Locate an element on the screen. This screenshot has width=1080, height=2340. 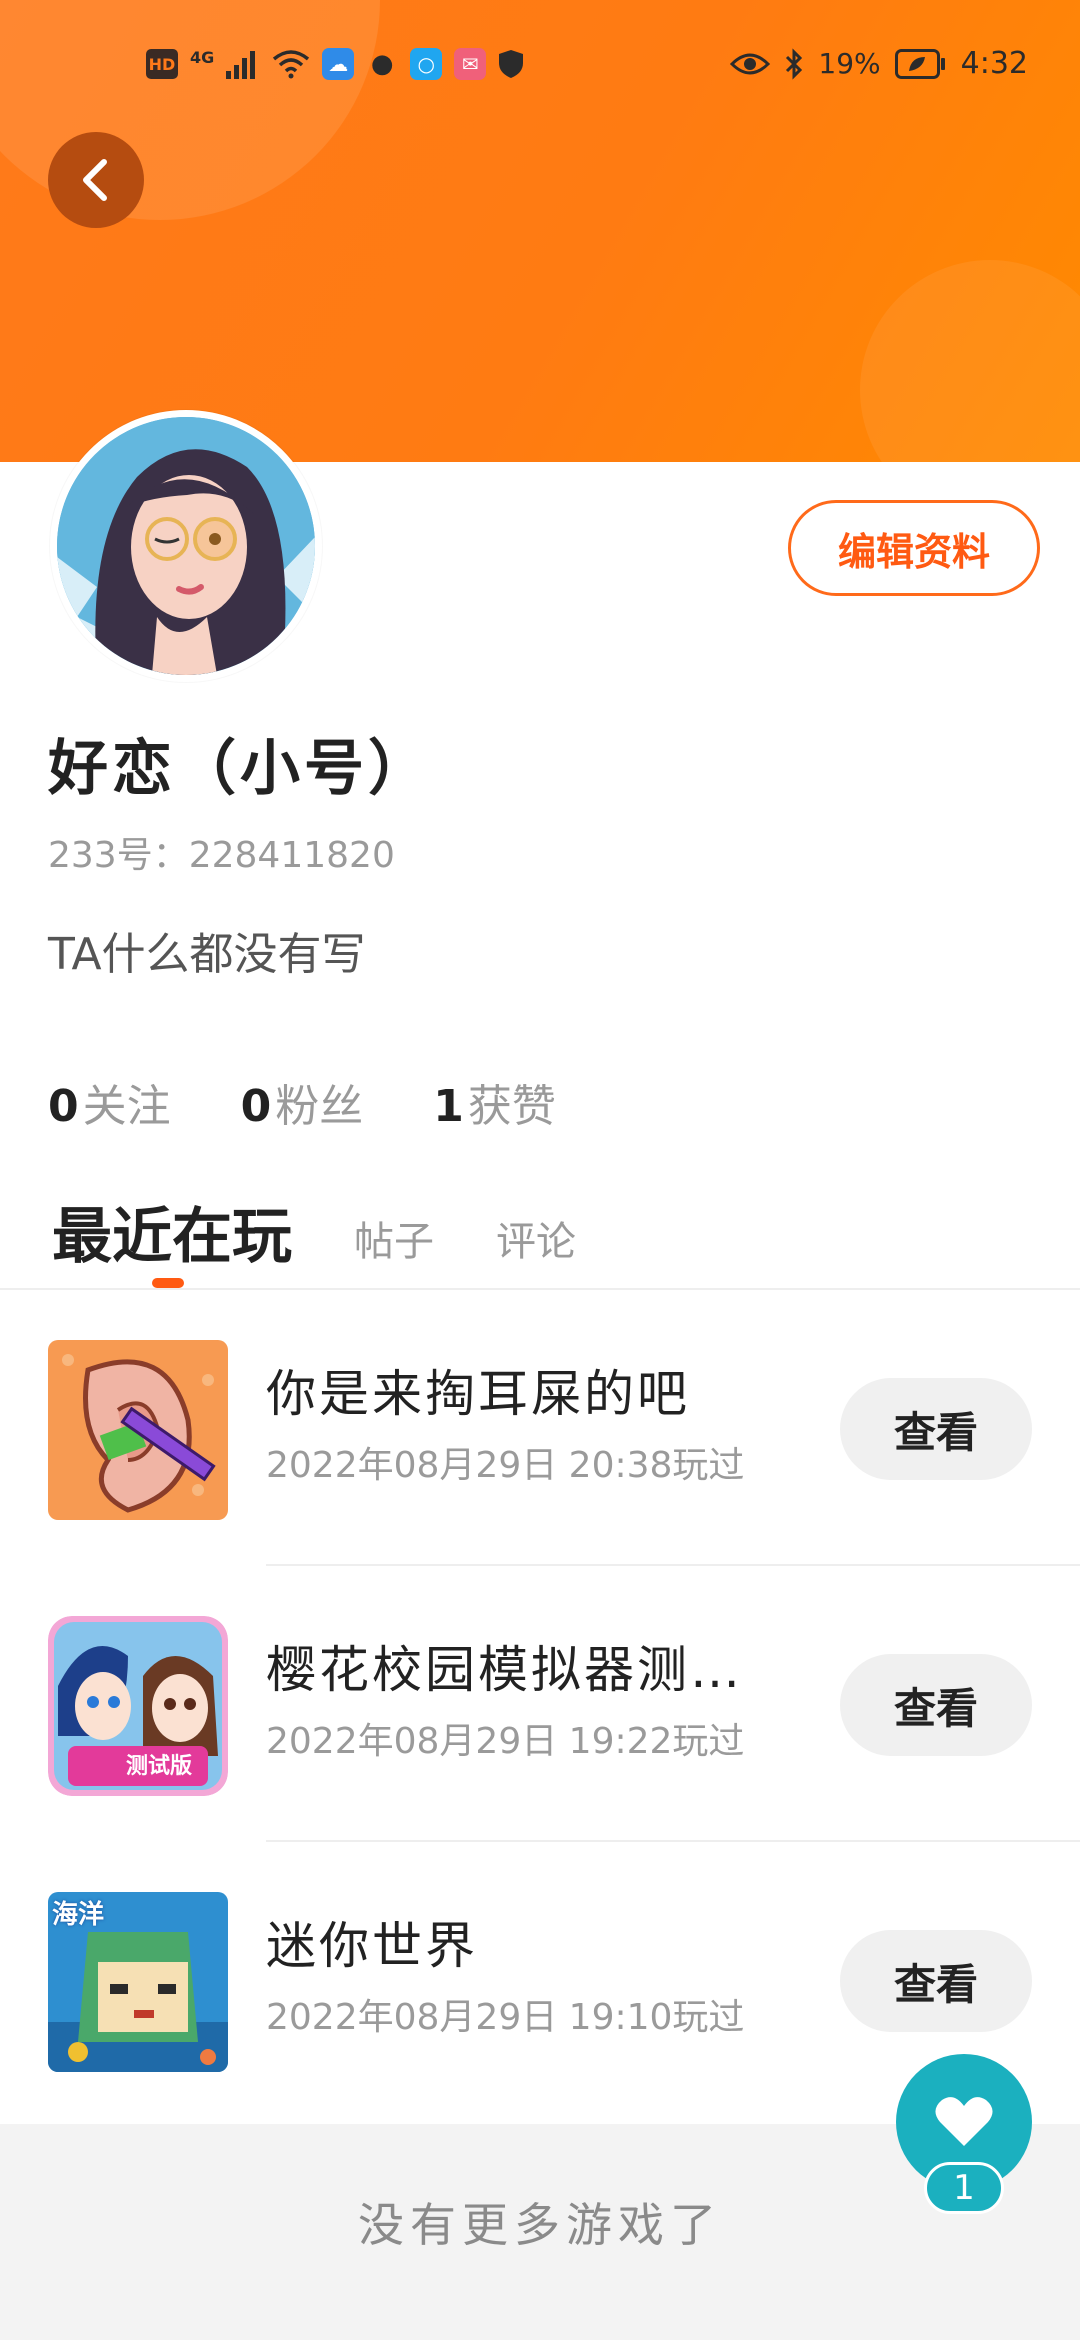
clock: 4:32 is located at coordinates (994, 63).